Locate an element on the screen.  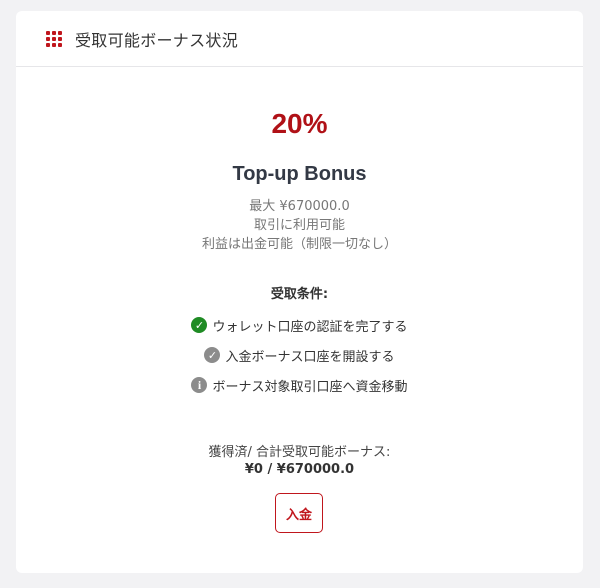
bonus-info: 最大 ¥670000.0 取引に利用可能 利益は出金可能（制限一切なし） is located at coordinates (299, 225).